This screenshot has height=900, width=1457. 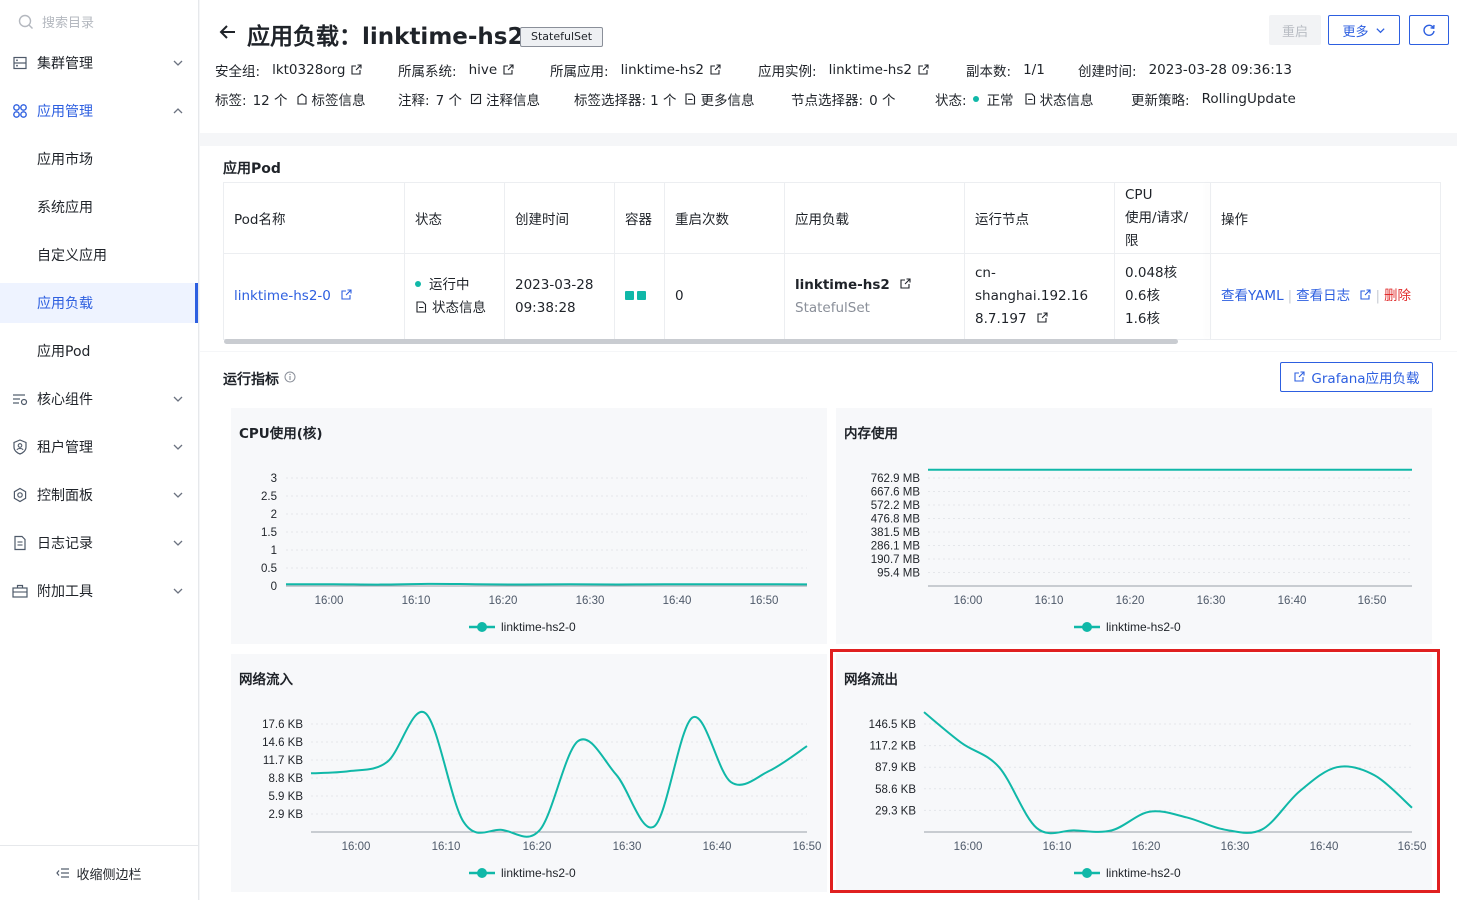 I want to click on delete-link: 删除, so click(x=1397, y=296).